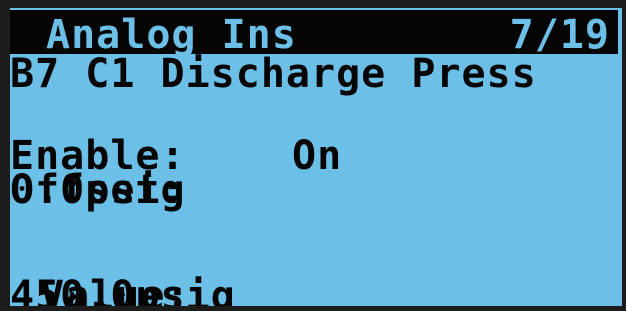  I want to click on offset-value: 0.0psig, so click(296, 190).